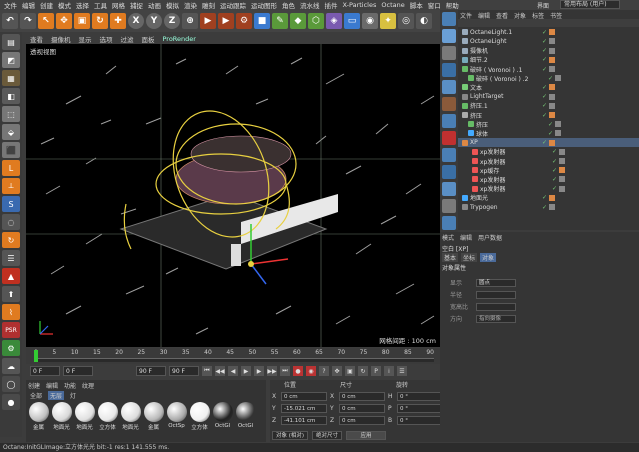  I want to click on prev-key-icon: ◀◀, so click(220, 371).